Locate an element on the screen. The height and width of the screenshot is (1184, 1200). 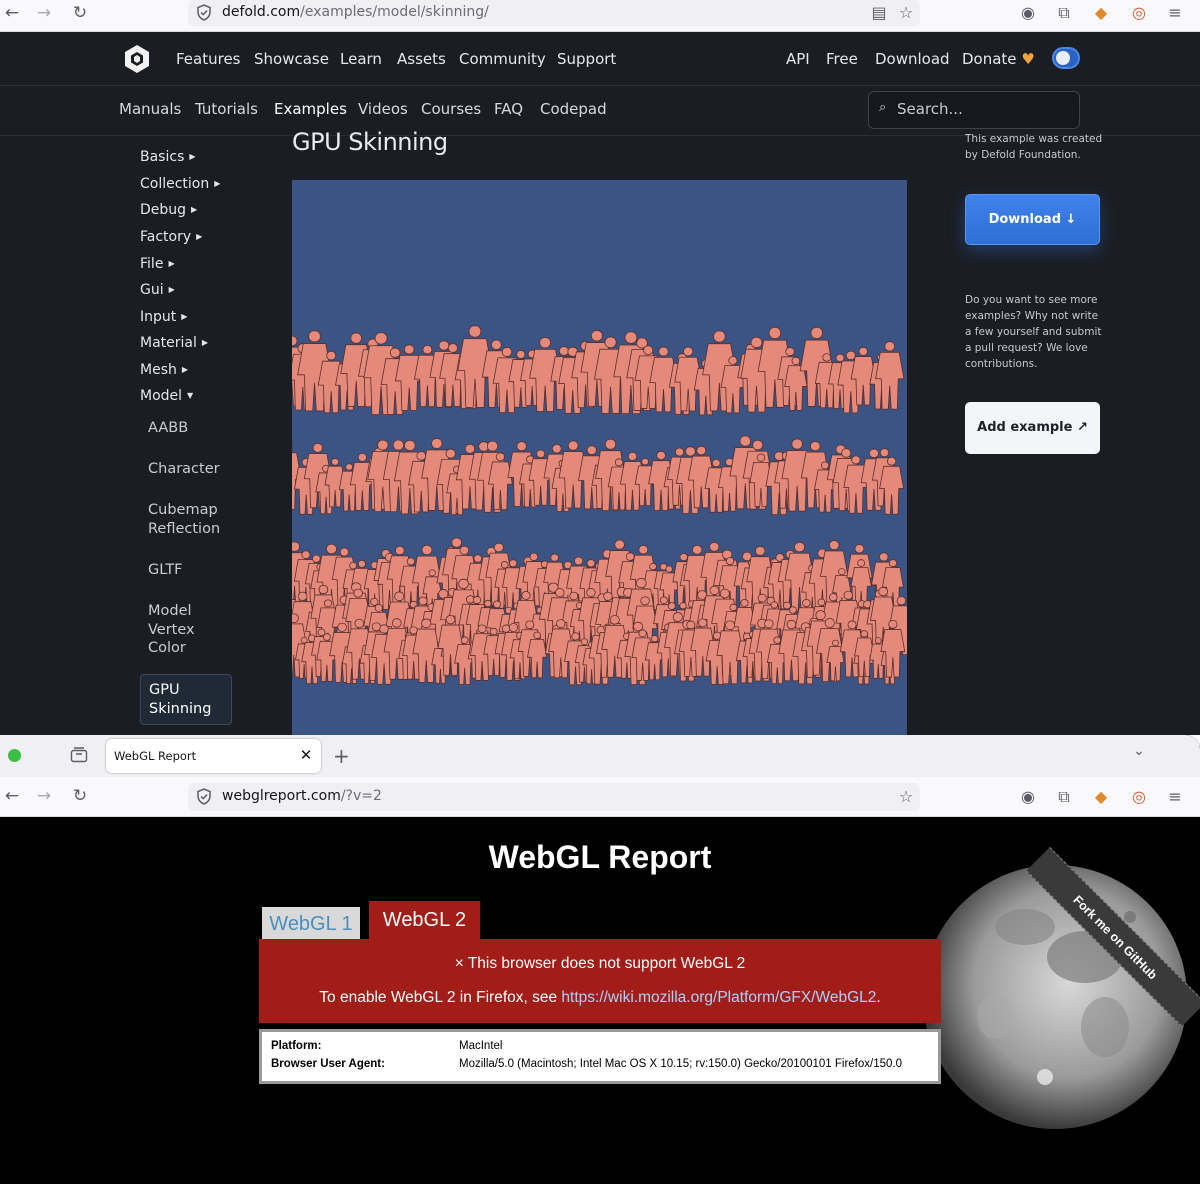
add-example-button: Add example ↗ is located at coordinates (1032, 428).